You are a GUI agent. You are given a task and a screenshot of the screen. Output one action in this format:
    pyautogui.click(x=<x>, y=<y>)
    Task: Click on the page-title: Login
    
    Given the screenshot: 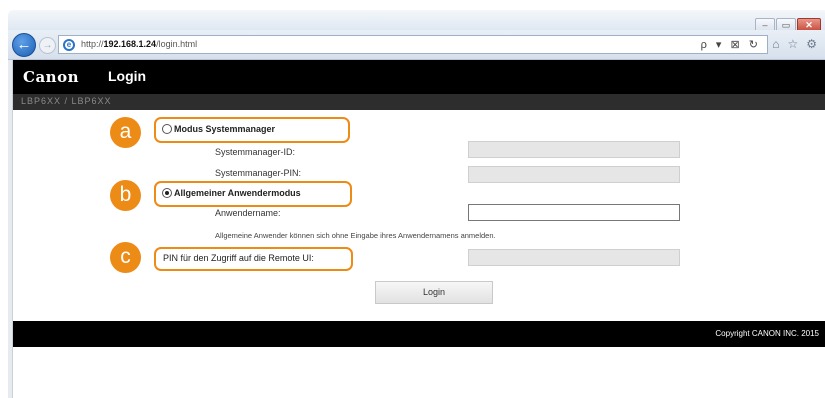 What is the action you would take?
    pyautogui.click(x=127, y=76)
    